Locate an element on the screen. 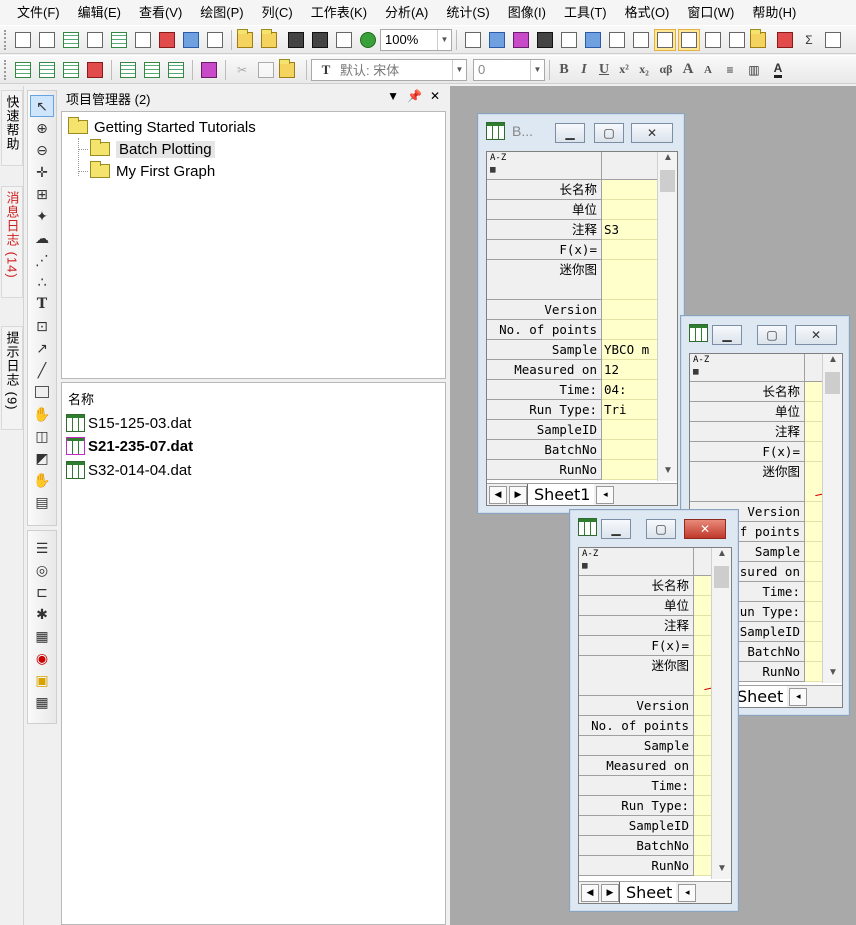  scroll-down-icon: ▼ is located at coordinates (667, 473).